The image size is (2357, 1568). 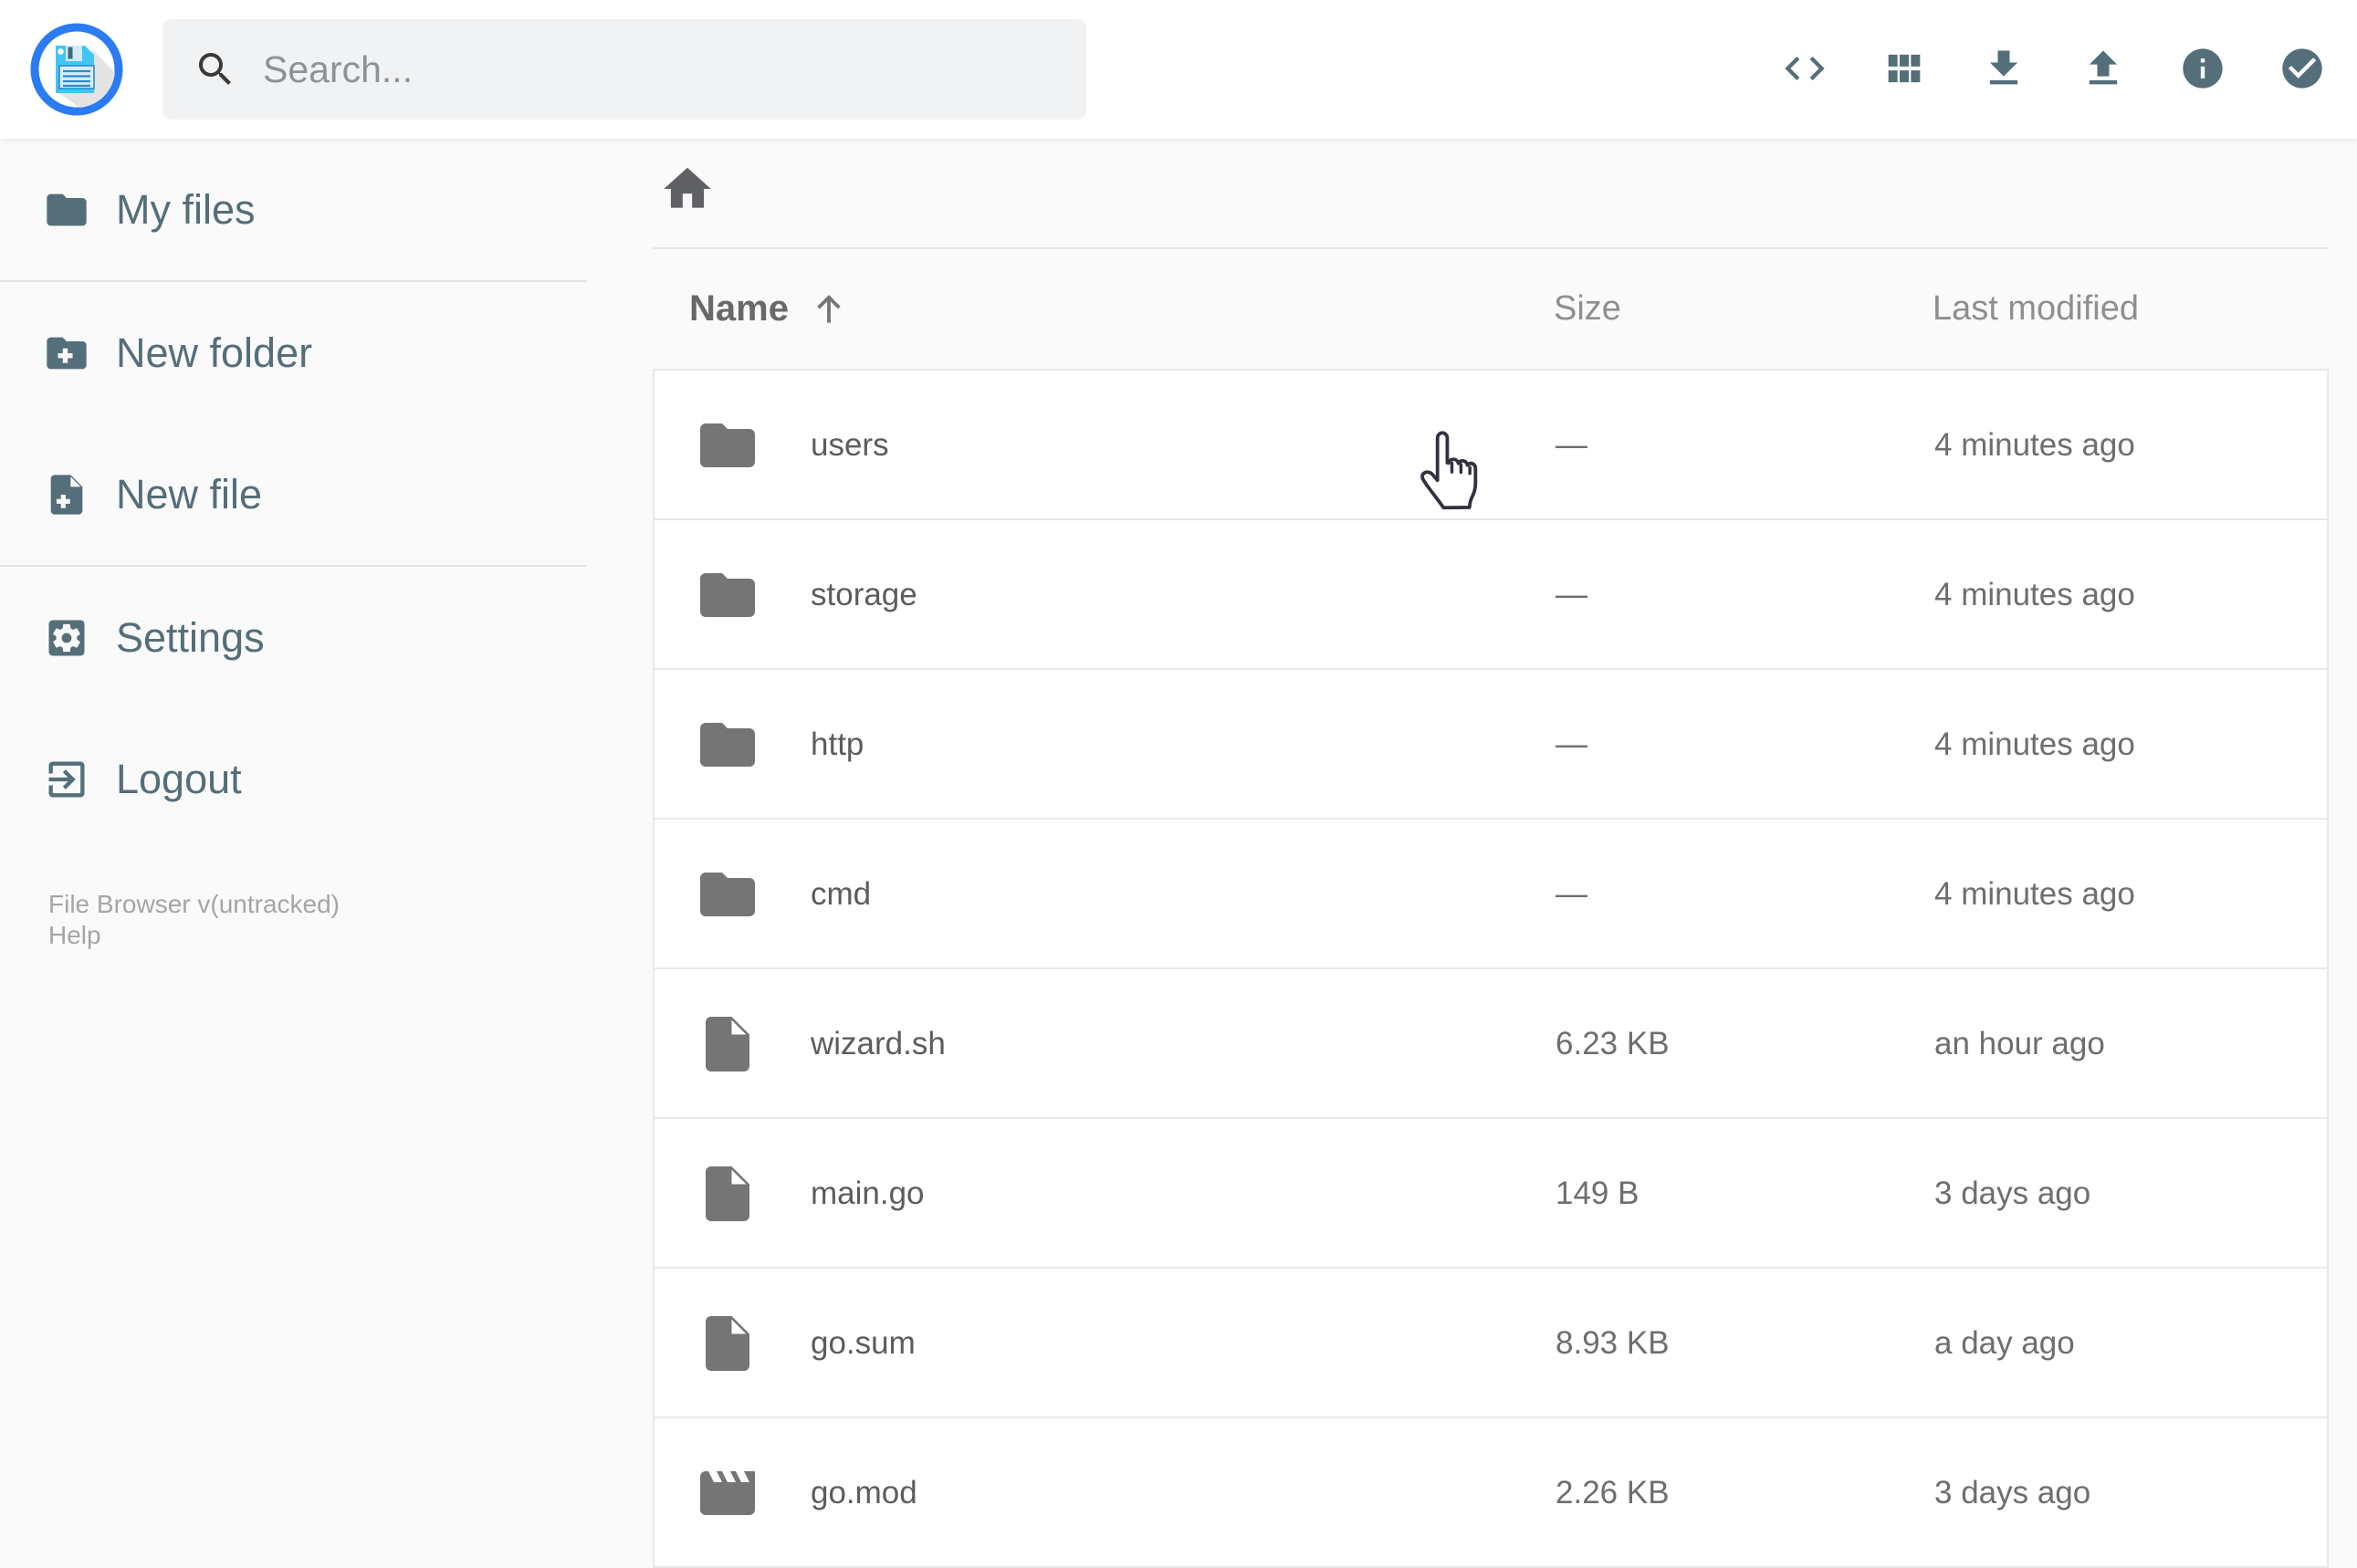 I want to click on home-icon, so click(x=688, y=187).